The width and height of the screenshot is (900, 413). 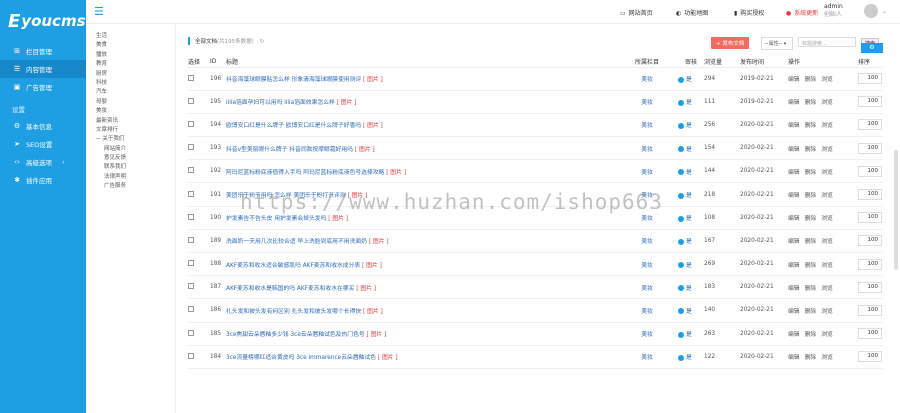 I want to click on document-filter: 全部文档(共195条数据) ↻, so click(x=226, y=41).